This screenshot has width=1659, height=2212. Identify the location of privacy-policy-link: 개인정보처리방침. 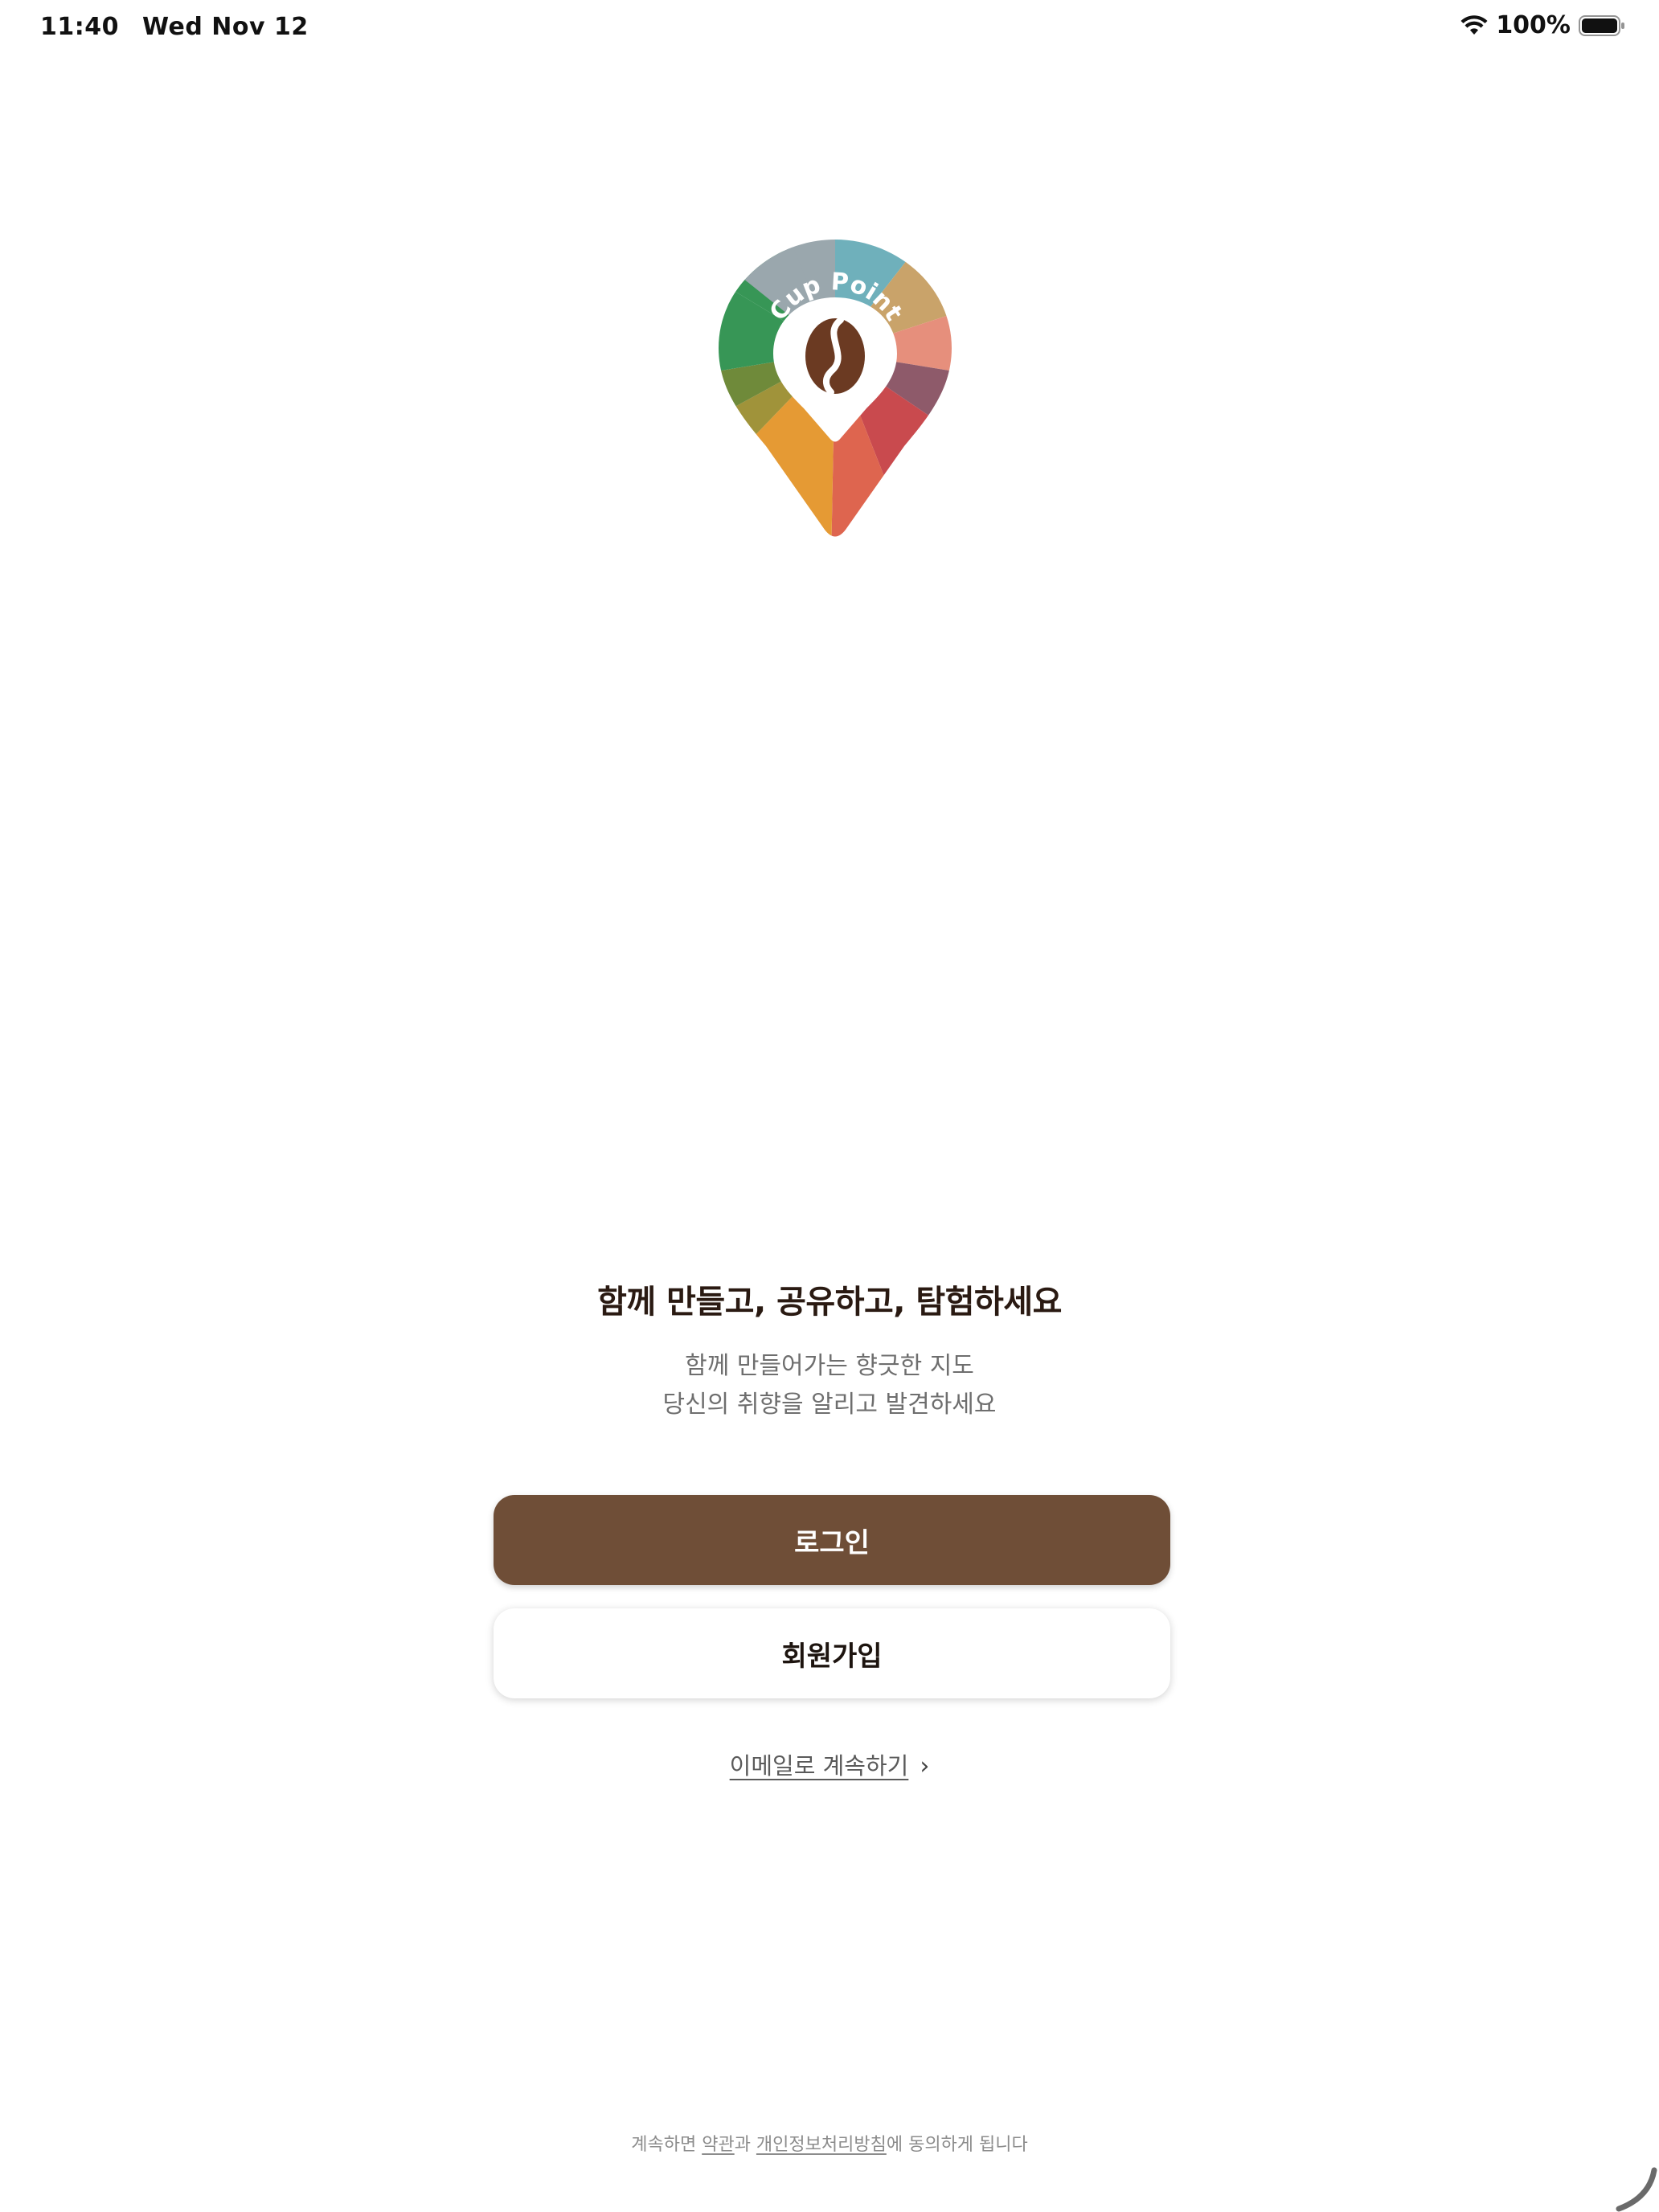
(821, 2145).